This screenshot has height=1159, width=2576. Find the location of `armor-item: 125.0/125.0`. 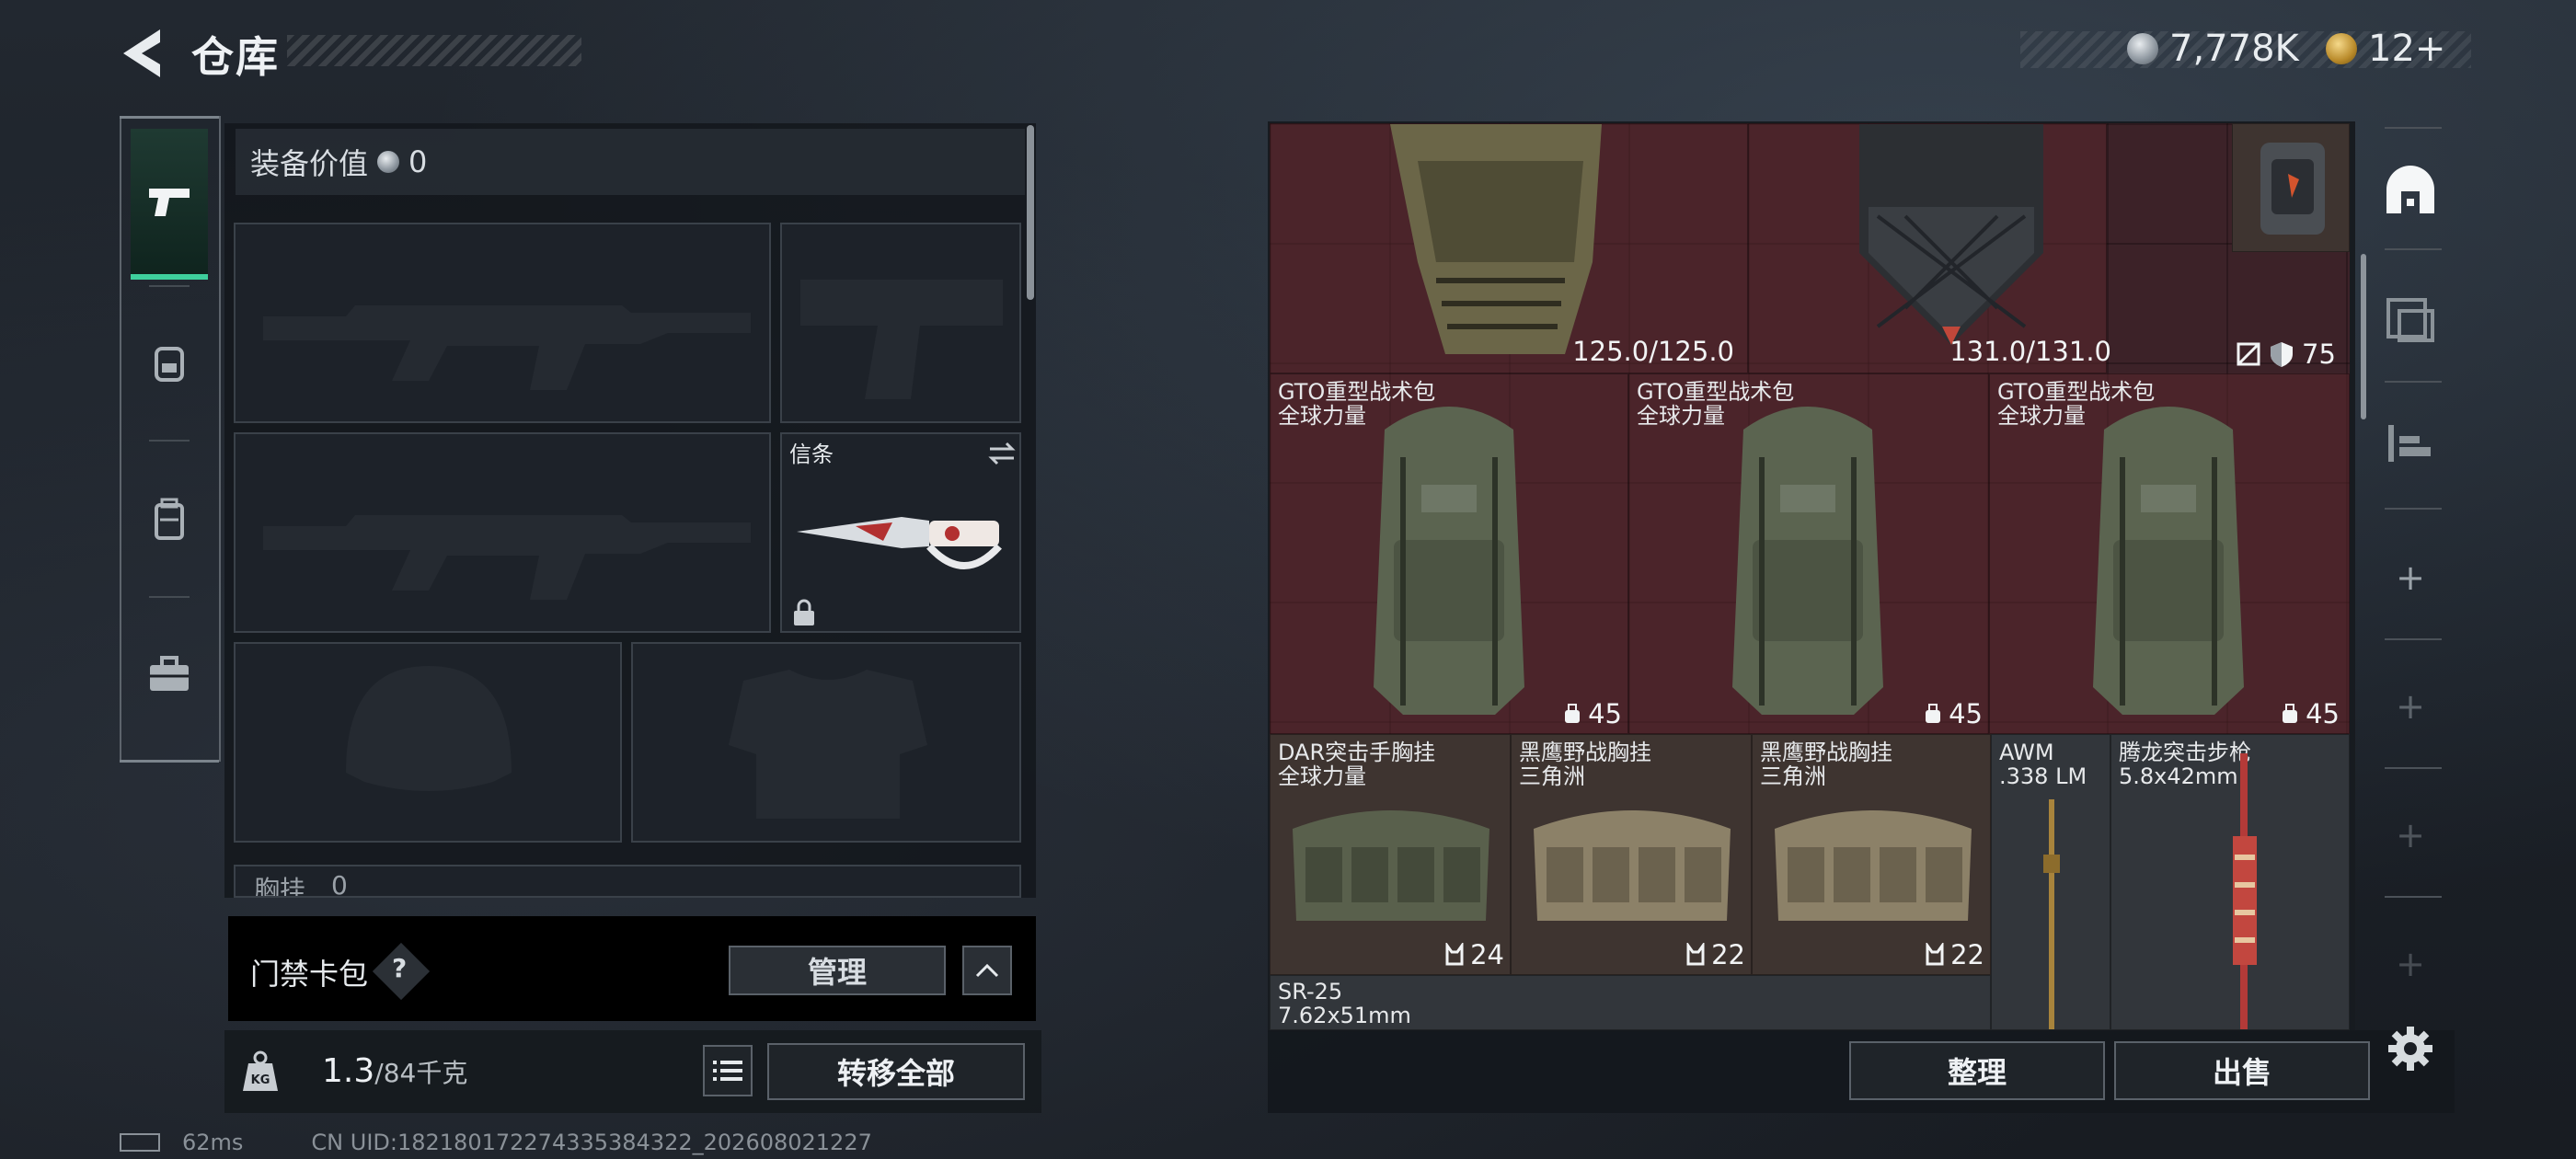

armor-item: 125.0/125.0 is located at coordinates (1509, 248).